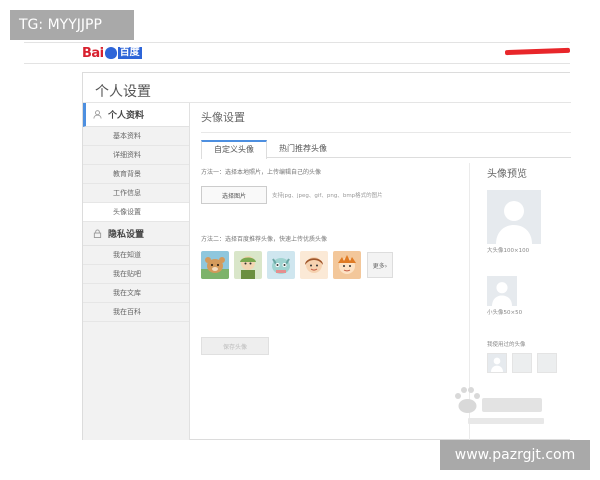 Image resolution: width=600 pixels, height=480 pixels. I want to click on tab-popular-avatar: 热门推荐头像, so click(303, 149).